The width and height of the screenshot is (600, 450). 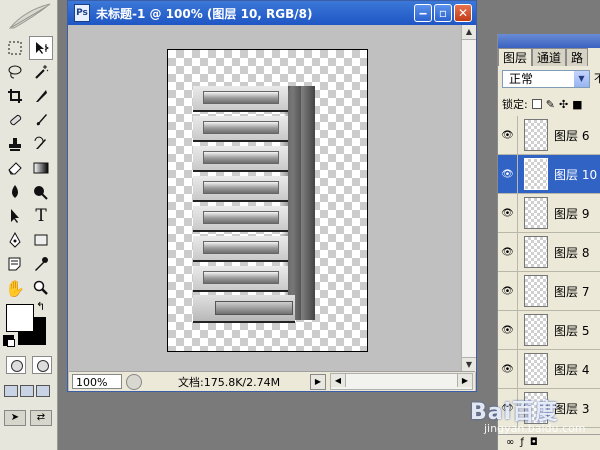 What do you see at coordinates (29, 365) in the screenshot?
I see `mask-mode-row` at bounding box center [29, 365].